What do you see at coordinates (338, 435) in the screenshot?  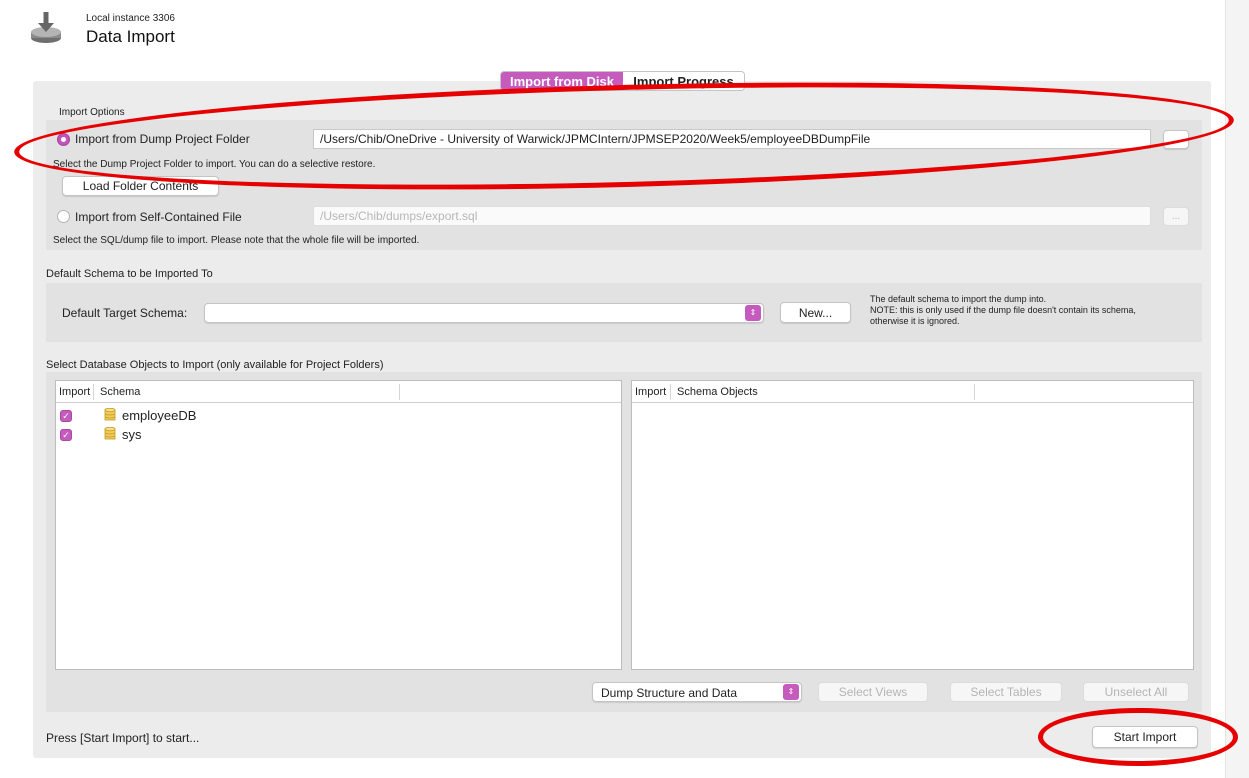 I see `list-item: ✓ sys` at bounding box center [338, 435].